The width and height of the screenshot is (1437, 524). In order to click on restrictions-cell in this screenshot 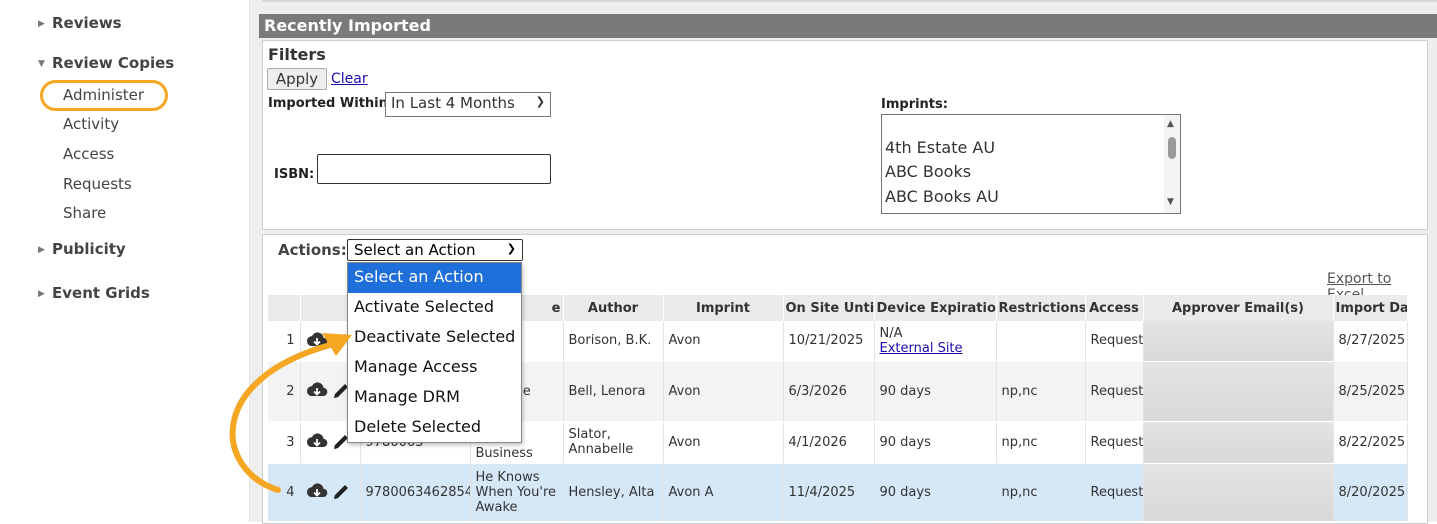, I will do `click(1041, 341)`.